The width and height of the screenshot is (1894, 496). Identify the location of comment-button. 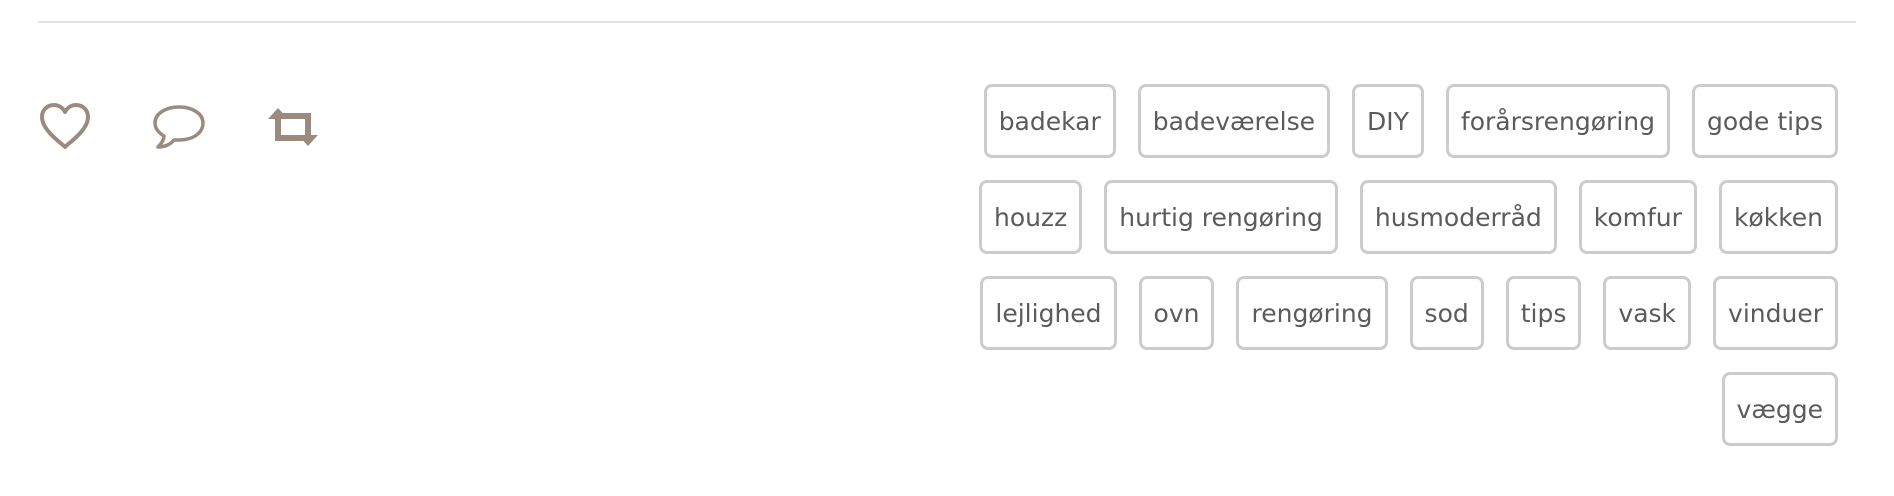
(179, 127).